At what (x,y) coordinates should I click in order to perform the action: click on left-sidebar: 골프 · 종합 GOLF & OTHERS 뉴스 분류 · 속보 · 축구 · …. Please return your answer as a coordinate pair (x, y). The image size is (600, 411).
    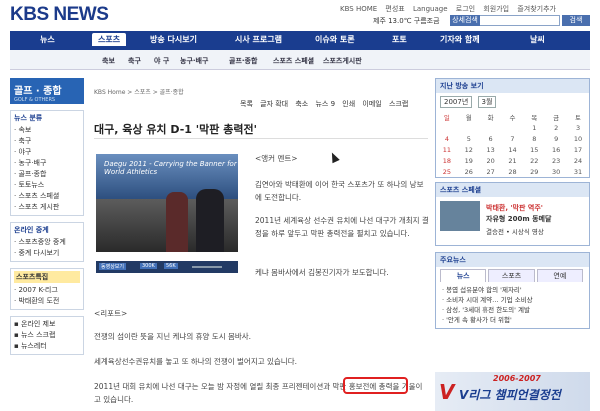
    Looking at the image, I should click on (47, 216).